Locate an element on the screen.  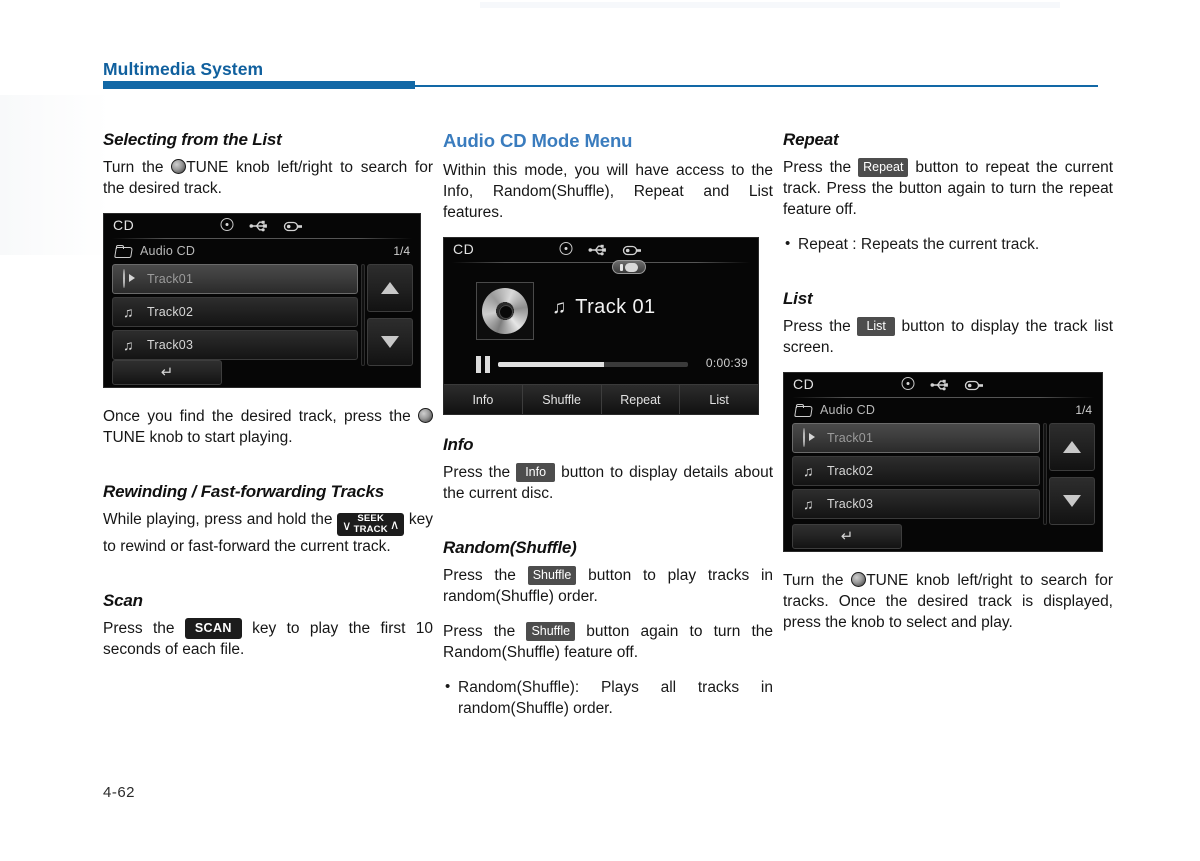
scan-artifact-top is located at coordinates (770, 5).